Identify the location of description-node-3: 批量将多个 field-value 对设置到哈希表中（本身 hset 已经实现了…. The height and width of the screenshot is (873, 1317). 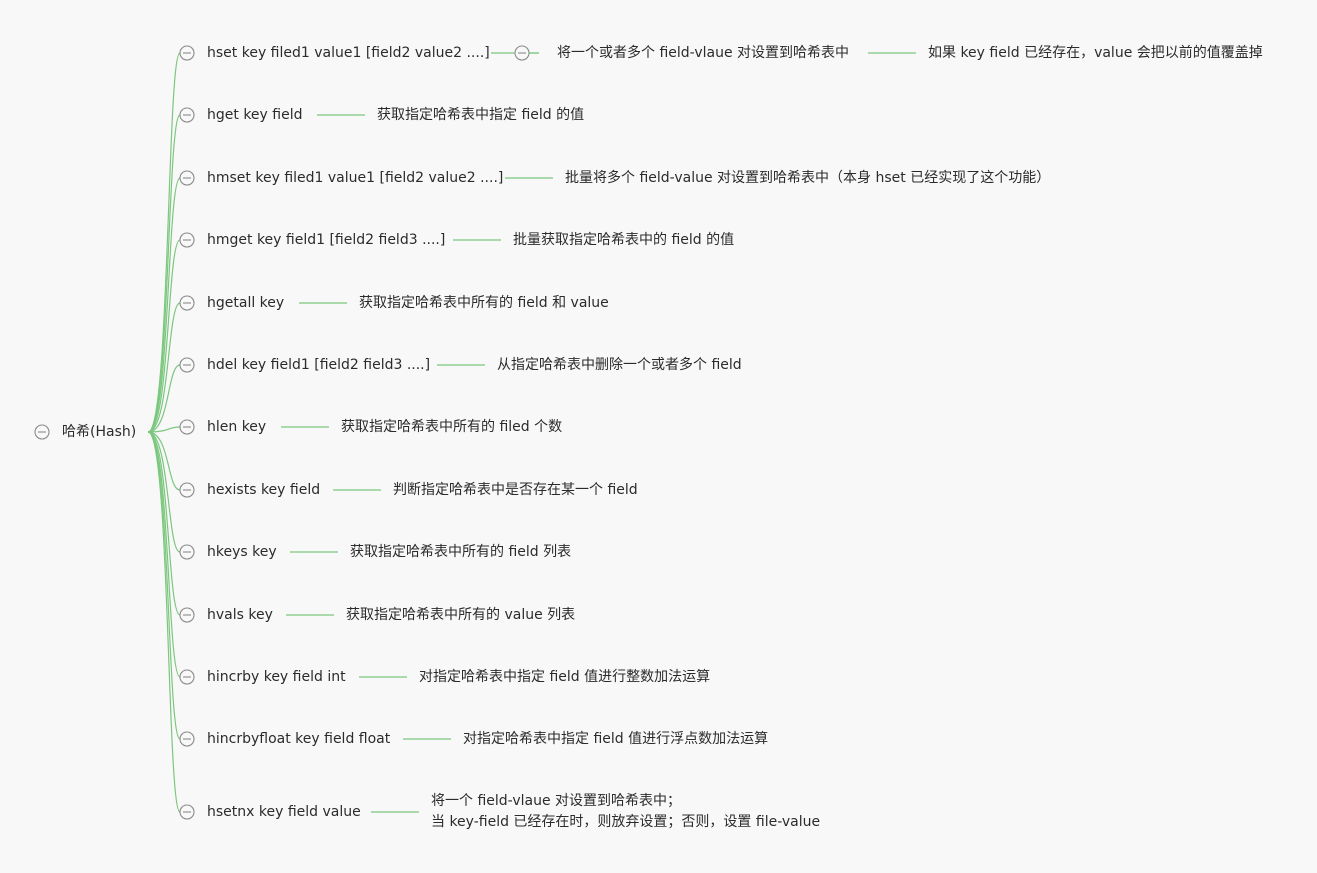
(807, 178).